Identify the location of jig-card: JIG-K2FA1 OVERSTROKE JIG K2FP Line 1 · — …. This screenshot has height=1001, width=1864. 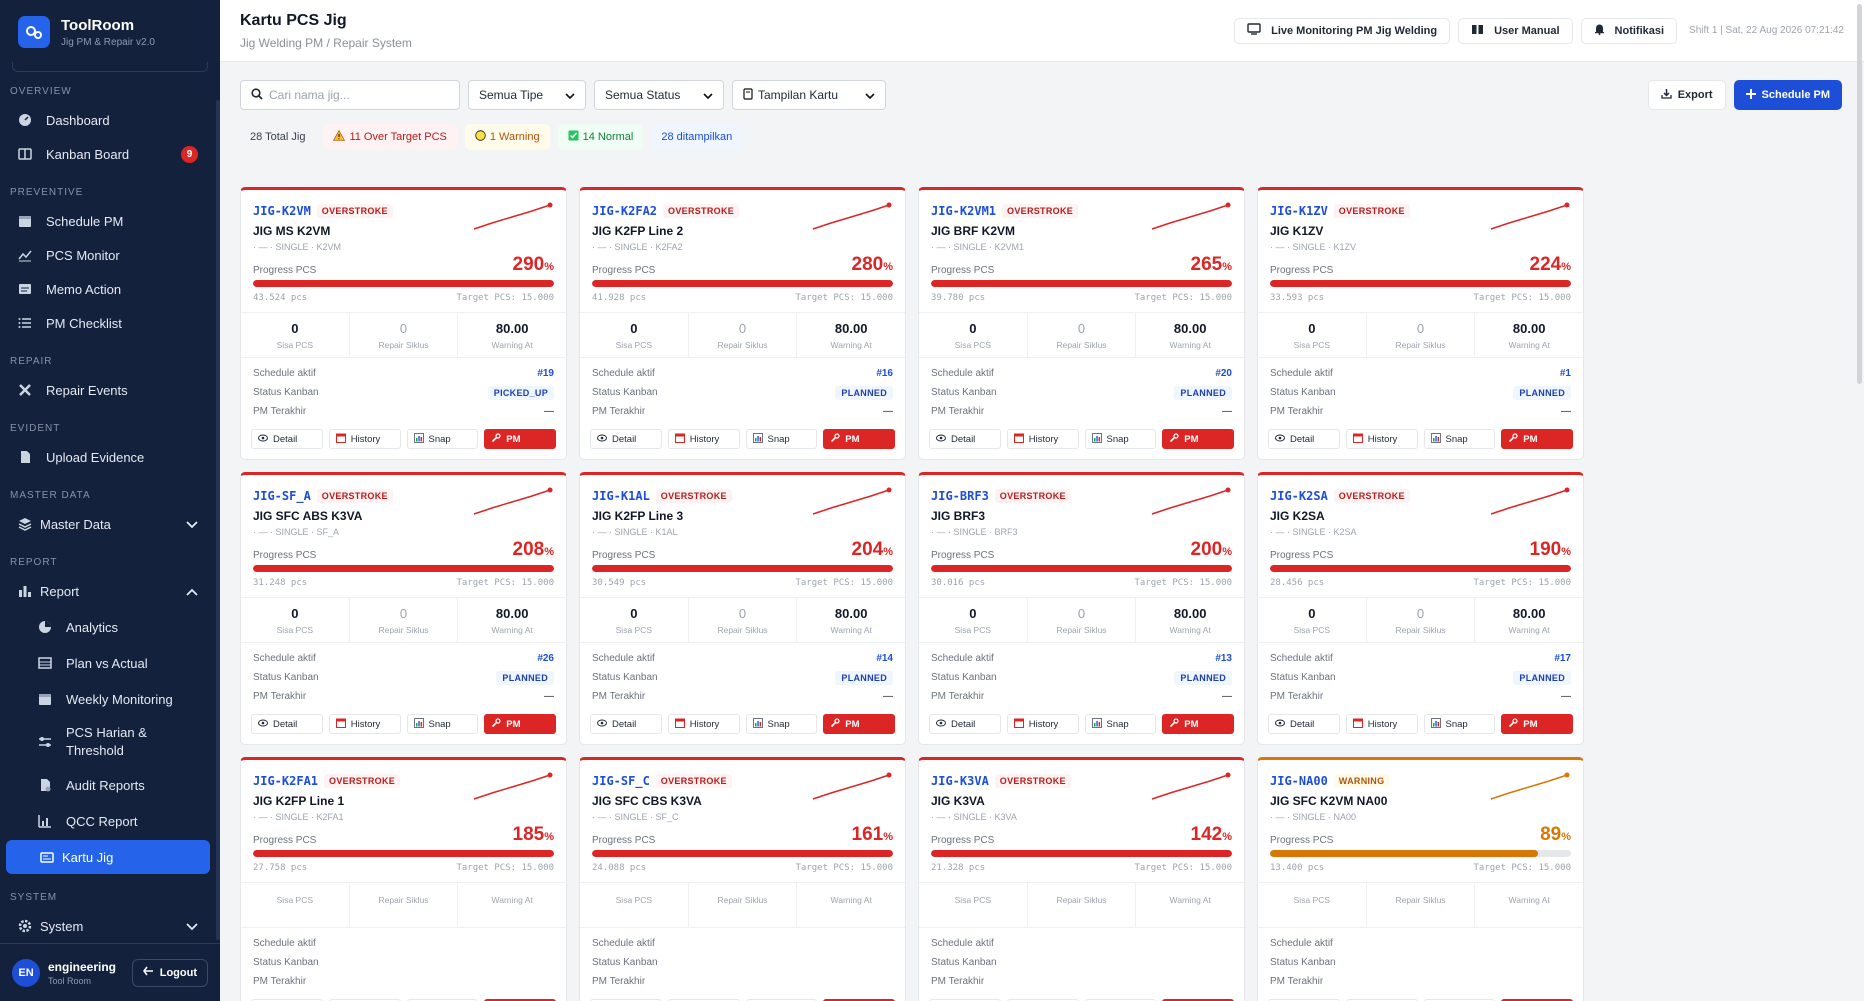
(403, 879).